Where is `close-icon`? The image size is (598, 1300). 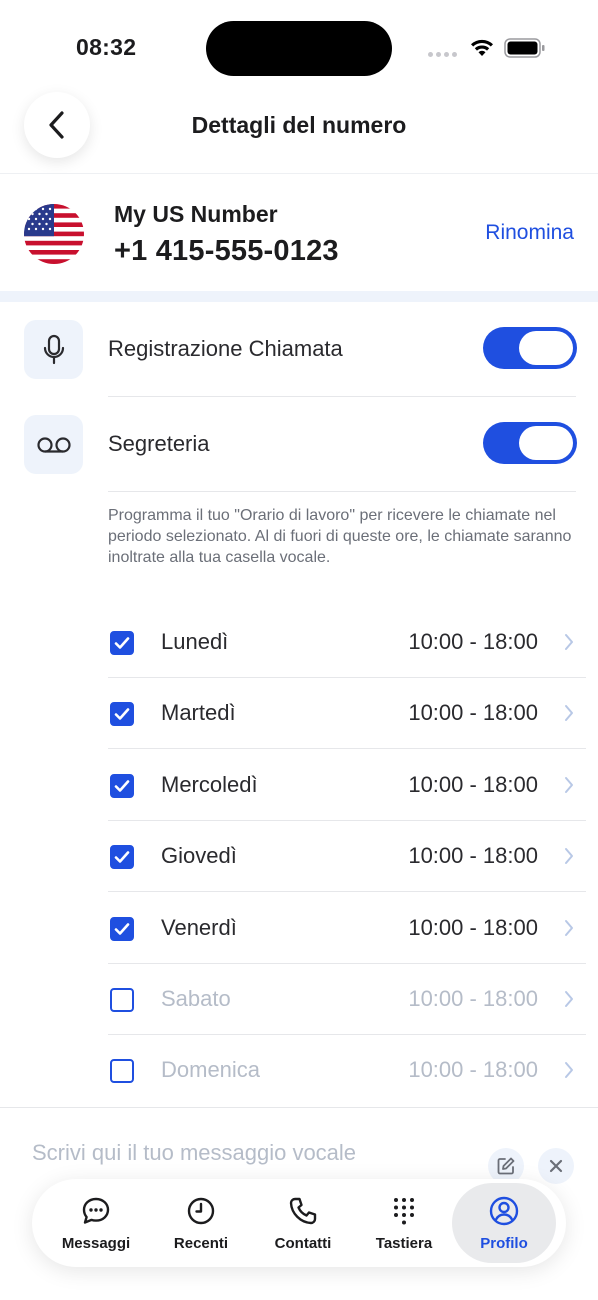
close-icon is located at coordinates (556, 1166).